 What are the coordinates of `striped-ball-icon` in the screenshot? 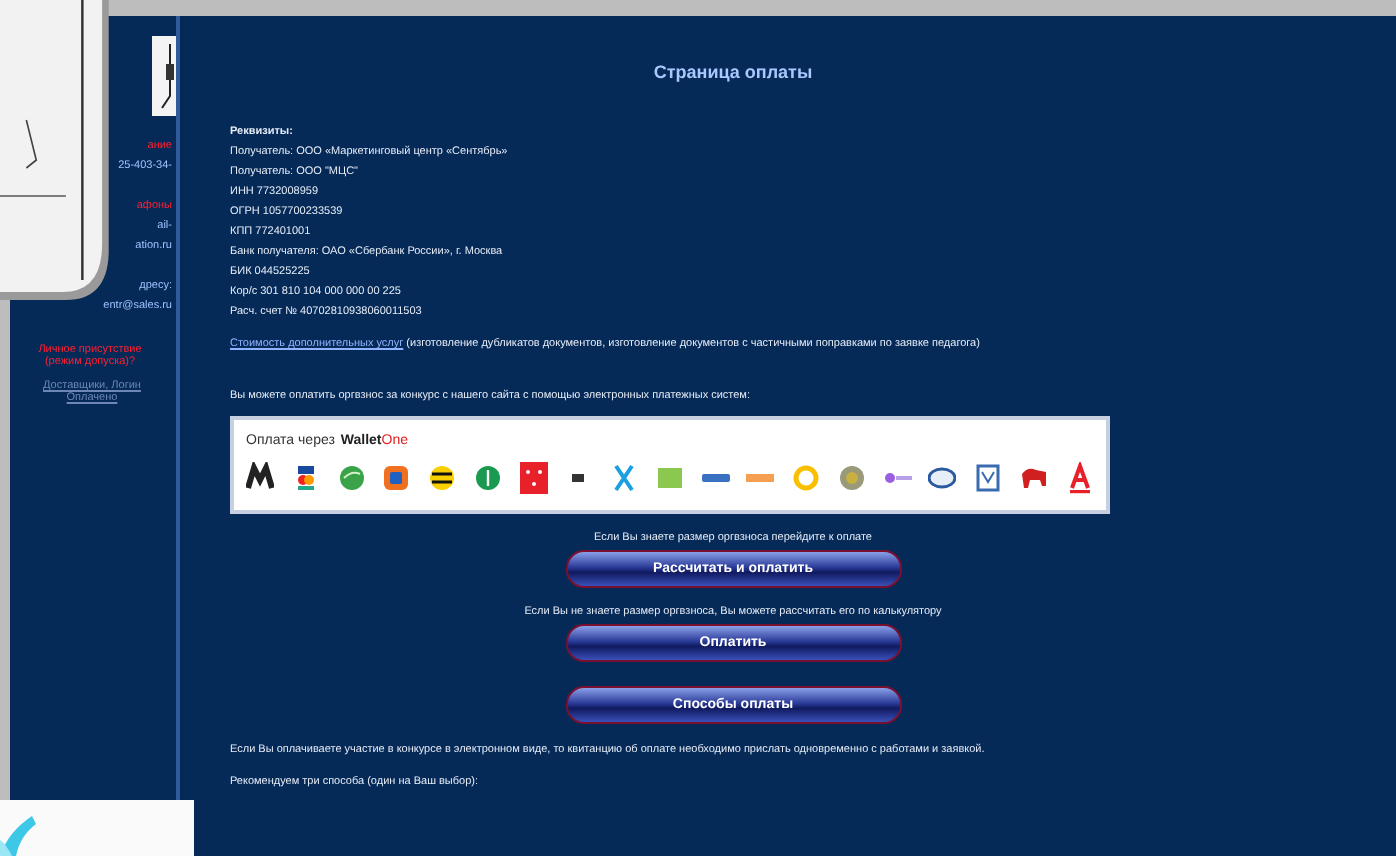 It's located at (442, 478).